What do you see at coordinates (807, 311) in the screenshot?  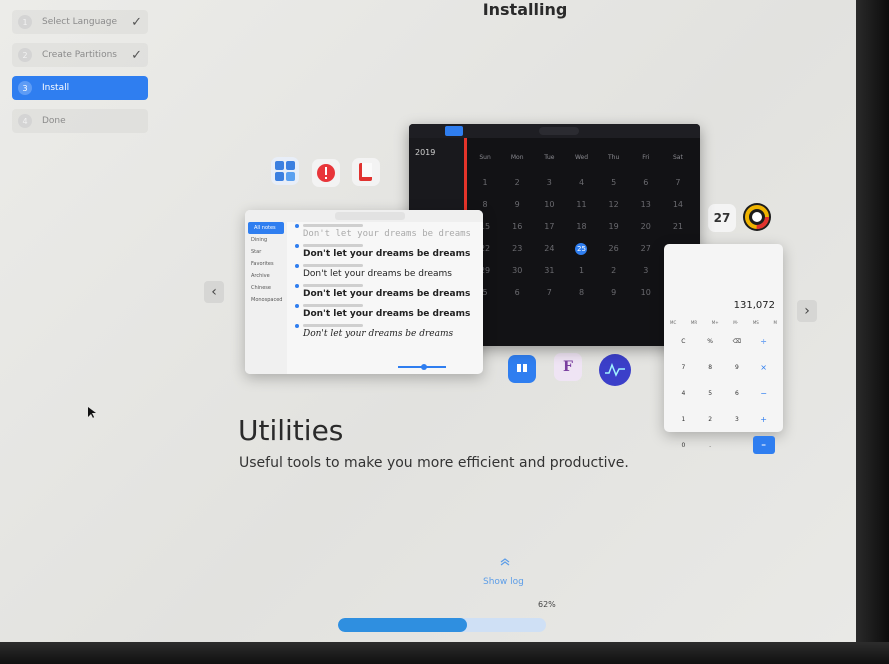 I see `next-slide-button: ›` at bounding box center [807, 311].